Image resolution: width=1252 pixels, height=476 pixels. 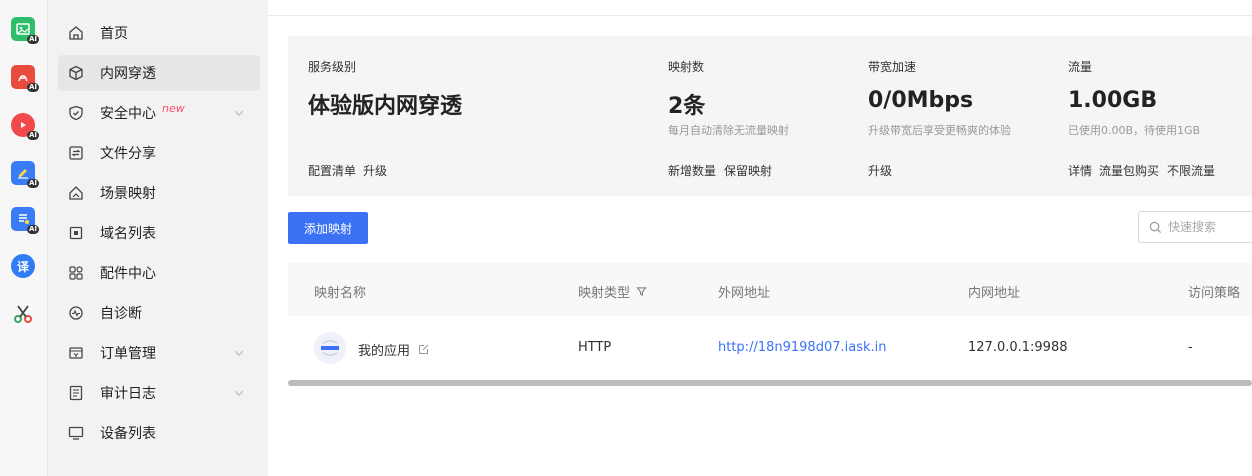 I want to click on config-list-link: 配置清单, so click(x=332, y=170).